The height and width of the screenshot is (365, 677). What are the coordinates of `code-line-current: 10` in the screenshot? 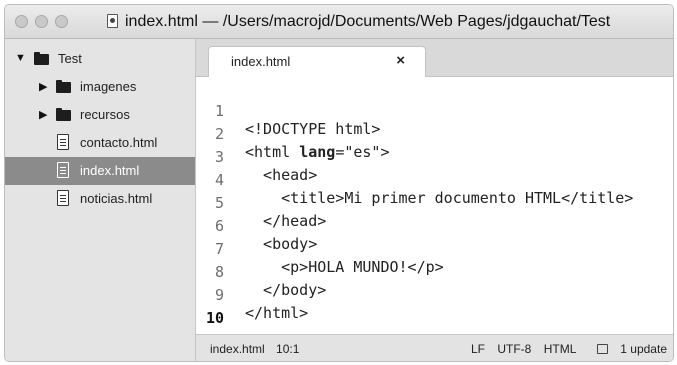 It's located at (431, 309).